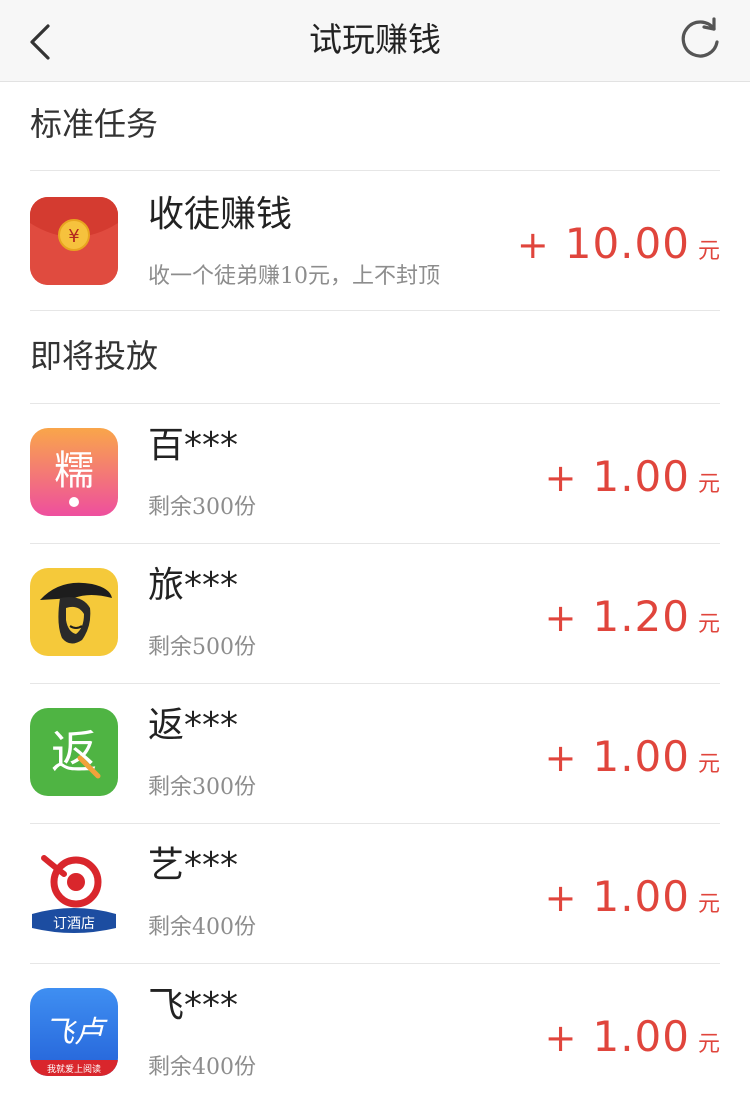 The width and height of the screenshot is (750, 1094). I want to click on page-title: 试玩赚钱, so click(375, 39).